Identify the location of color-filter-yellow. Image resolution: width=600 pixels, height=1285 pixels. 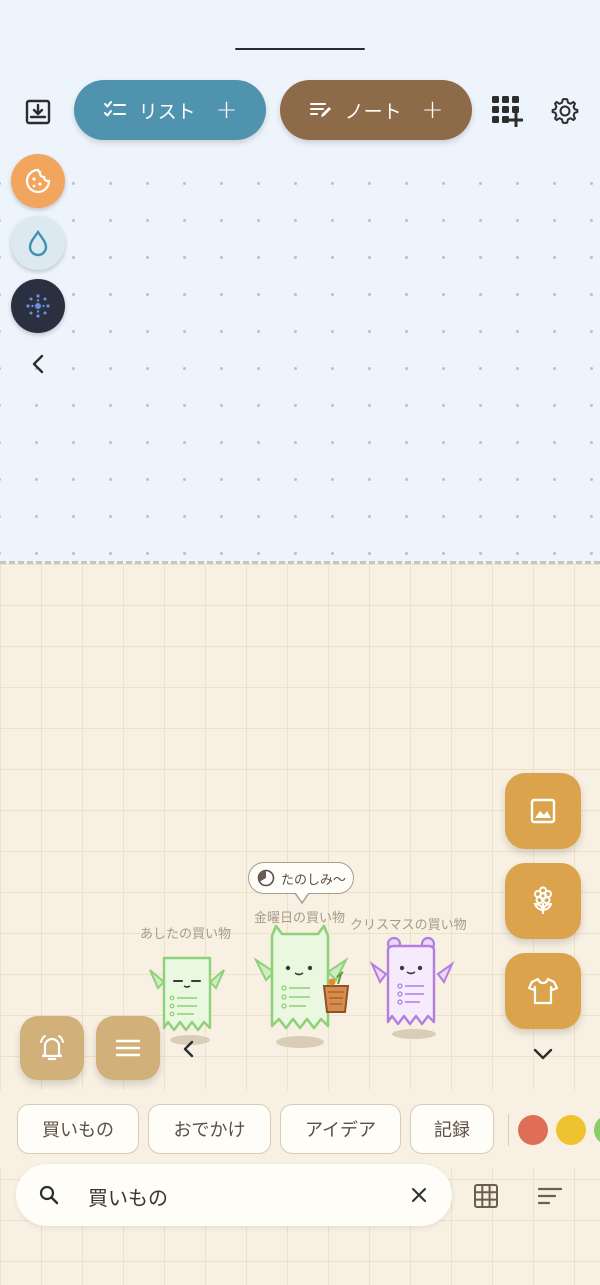
(571, 1130).